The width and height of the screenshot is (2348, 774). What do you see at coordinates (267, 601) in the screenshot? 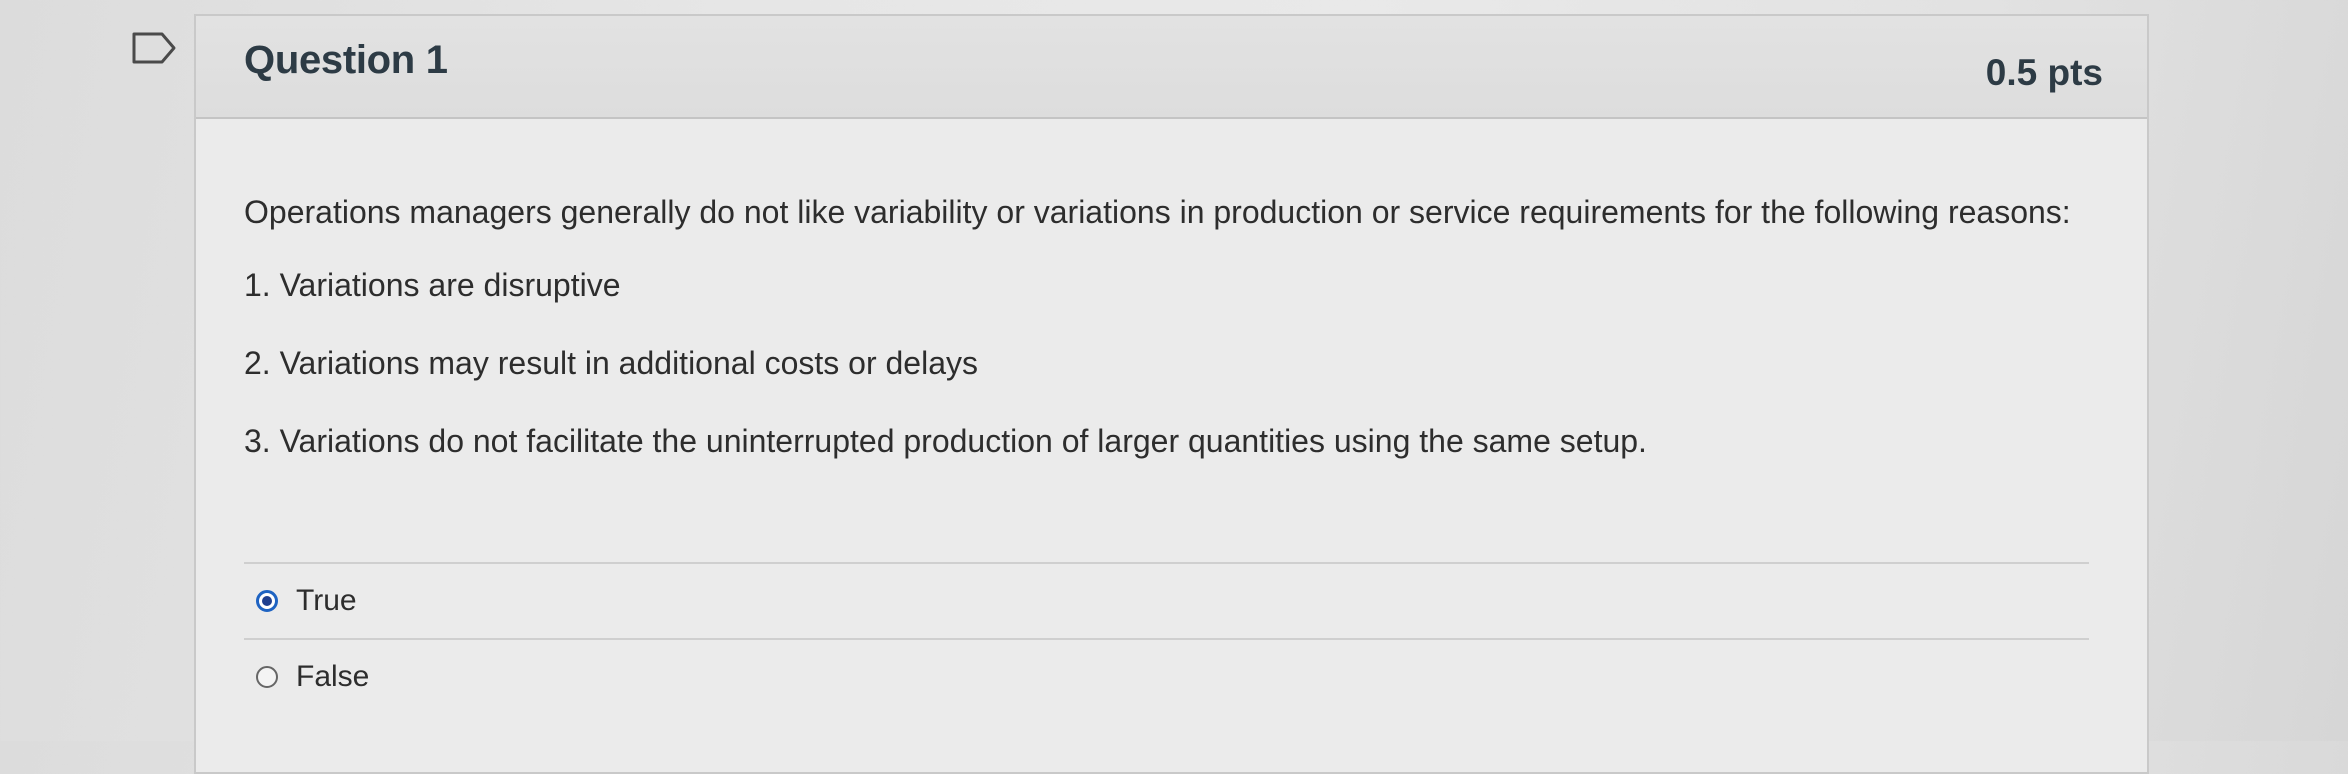
I see `radio-button-selected` at bounding box center [267, 601].